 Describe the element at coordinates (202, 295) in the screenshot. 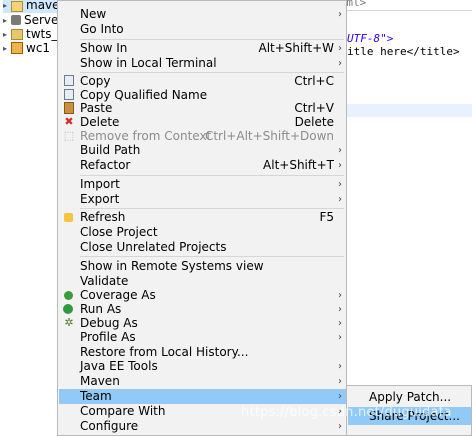

I see `menu-item-coverage-as: Coverage As ›` at that location.